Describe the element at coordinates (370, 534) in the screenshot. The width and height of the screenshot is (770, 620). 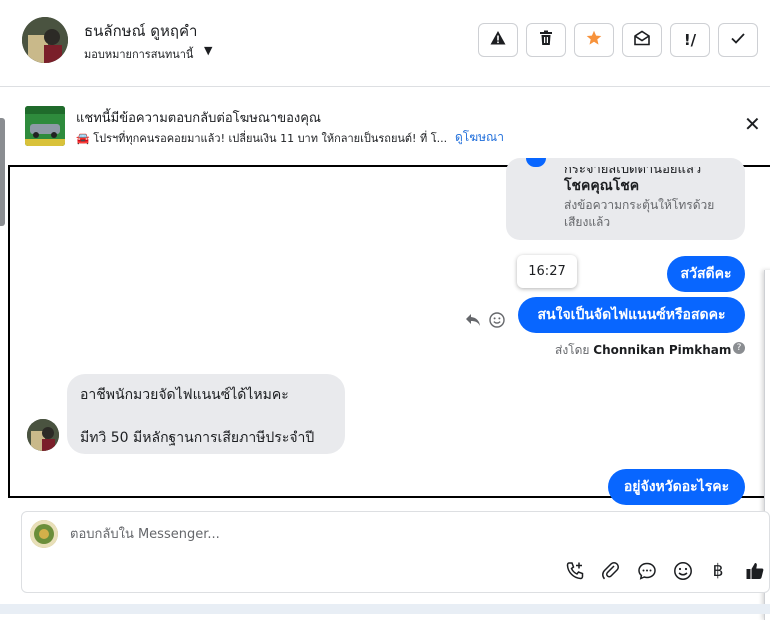
I see `message-input` at that location.